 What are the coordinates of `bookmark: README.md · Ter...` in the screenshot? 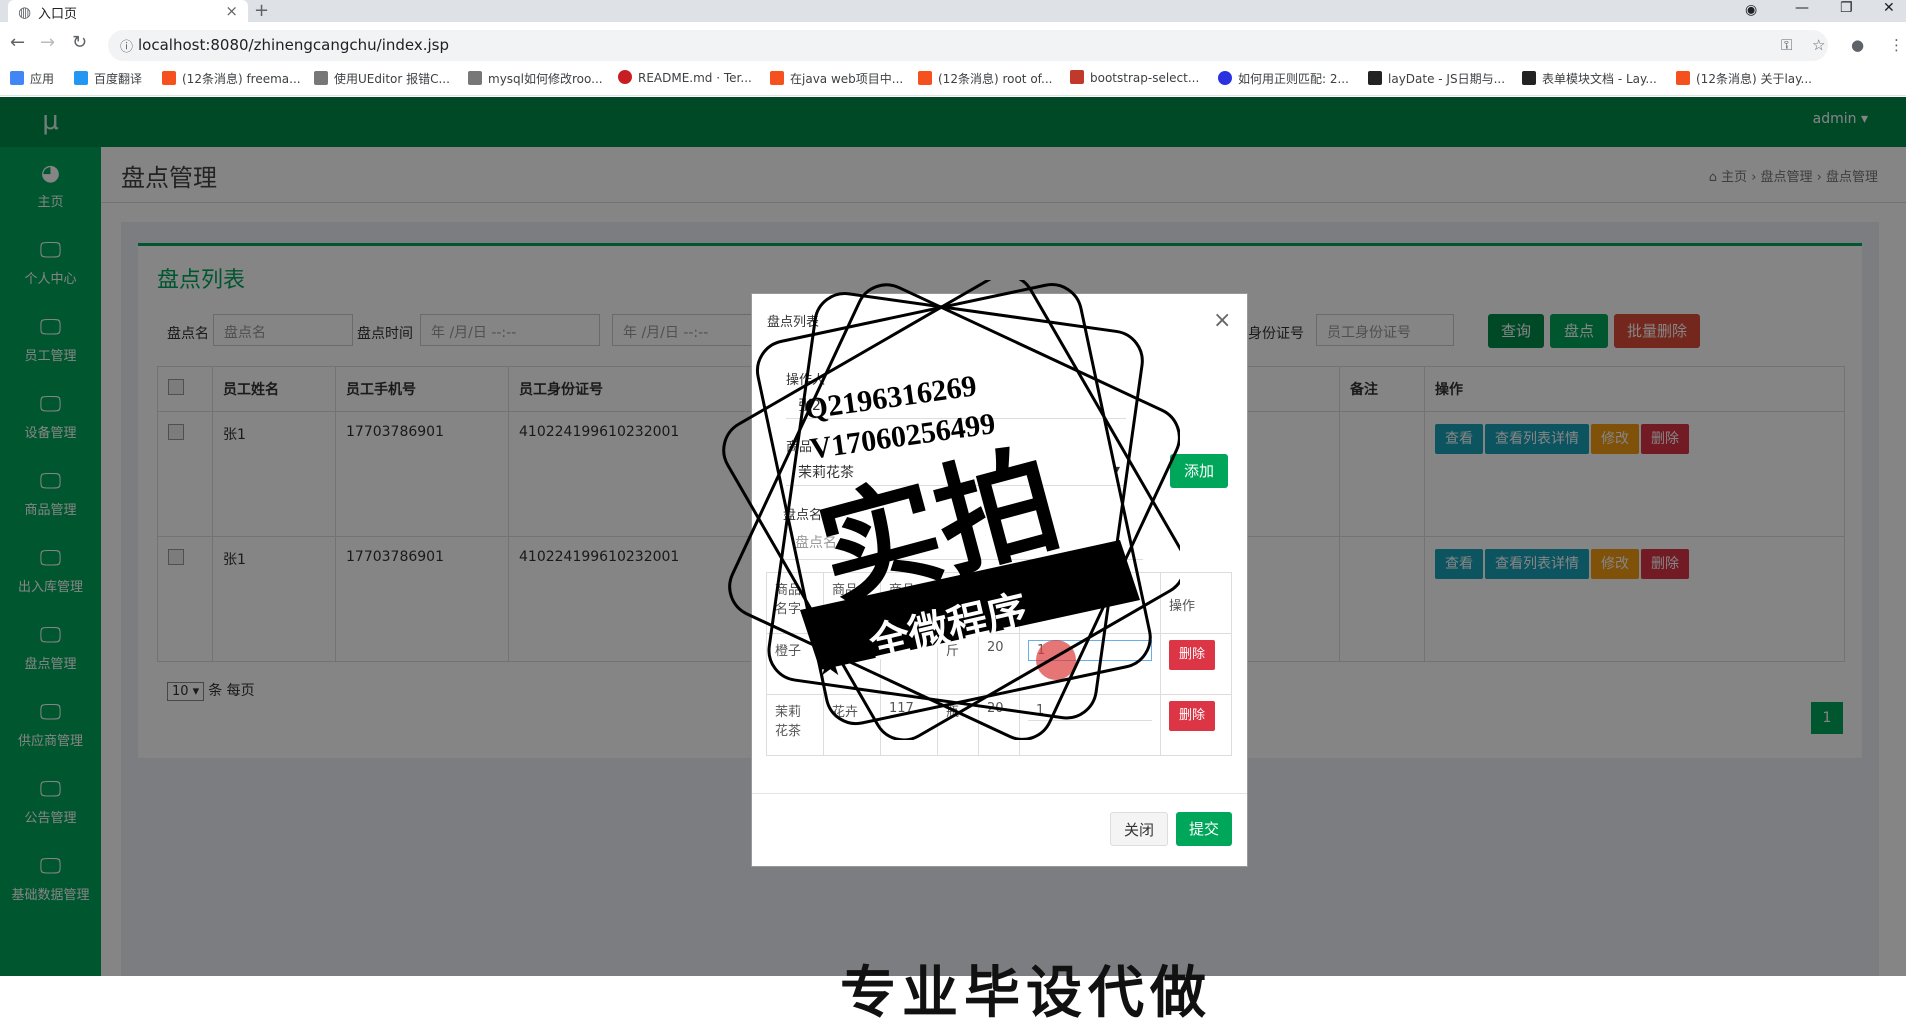 It's located at (685, 77).